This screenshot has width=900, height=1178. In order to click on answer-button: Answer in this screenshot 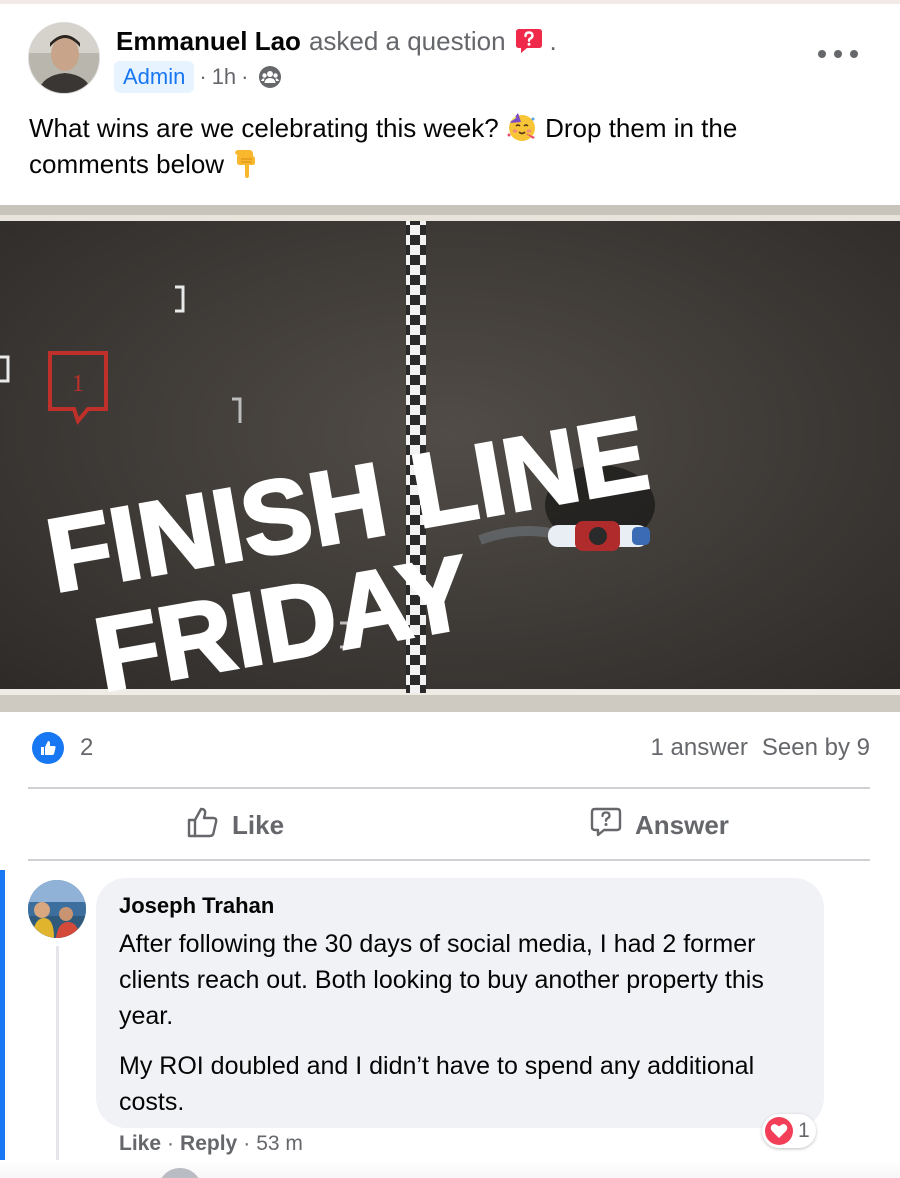, I will do `click(659, 825)`.